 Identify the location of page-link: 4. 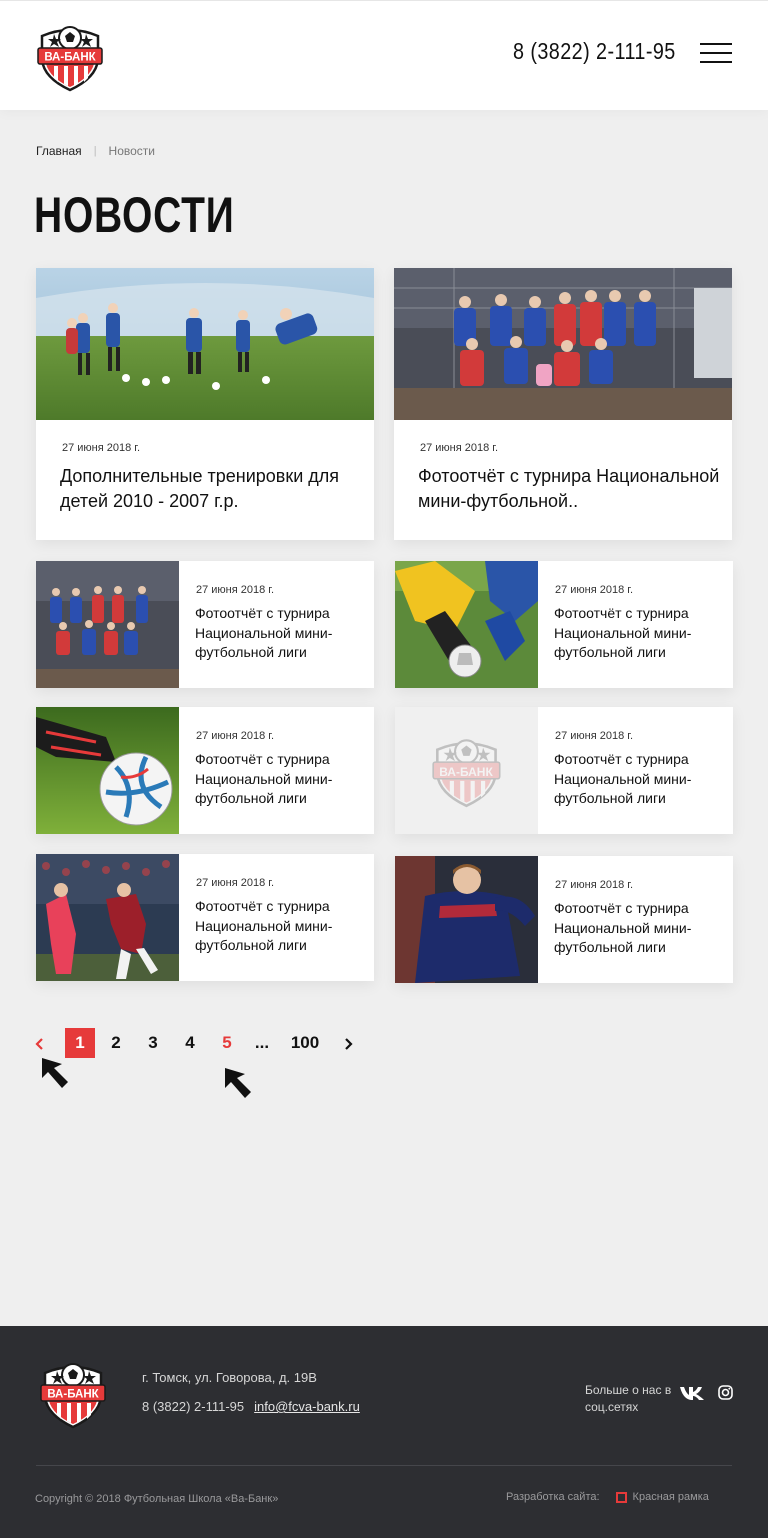
(190, 1043).